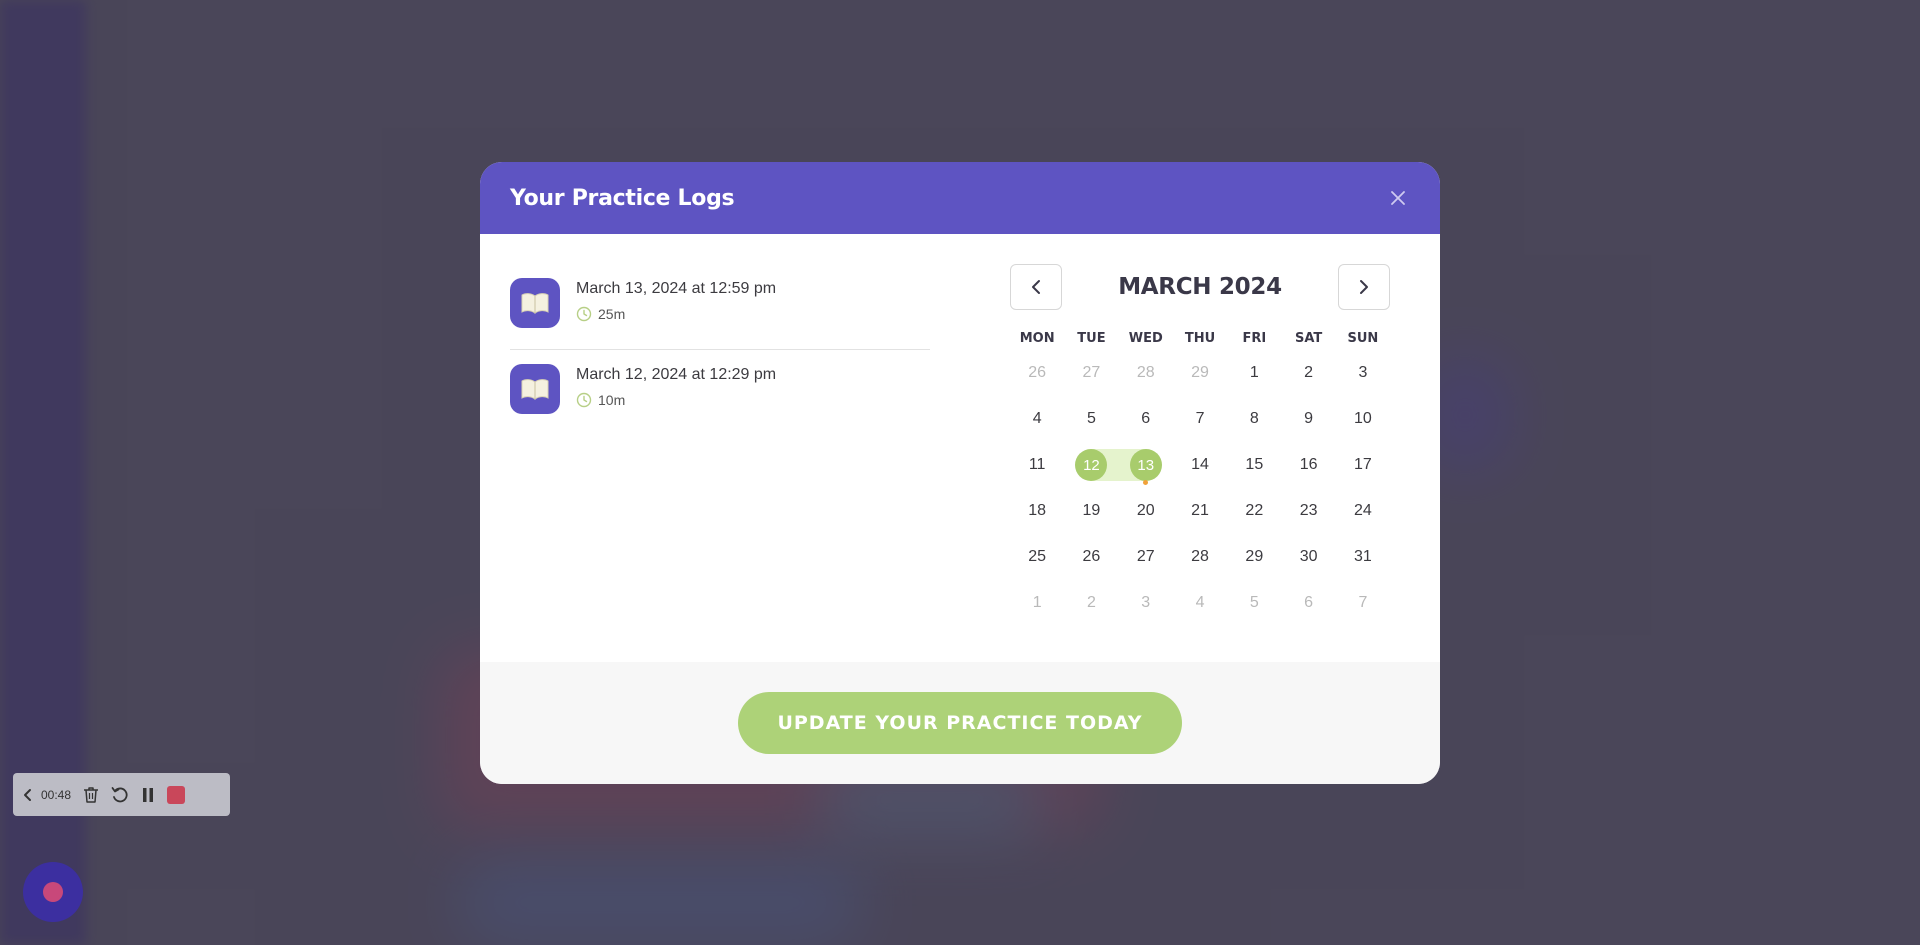  I want to click on calendar-day-number: 26, so click(1091, 556).